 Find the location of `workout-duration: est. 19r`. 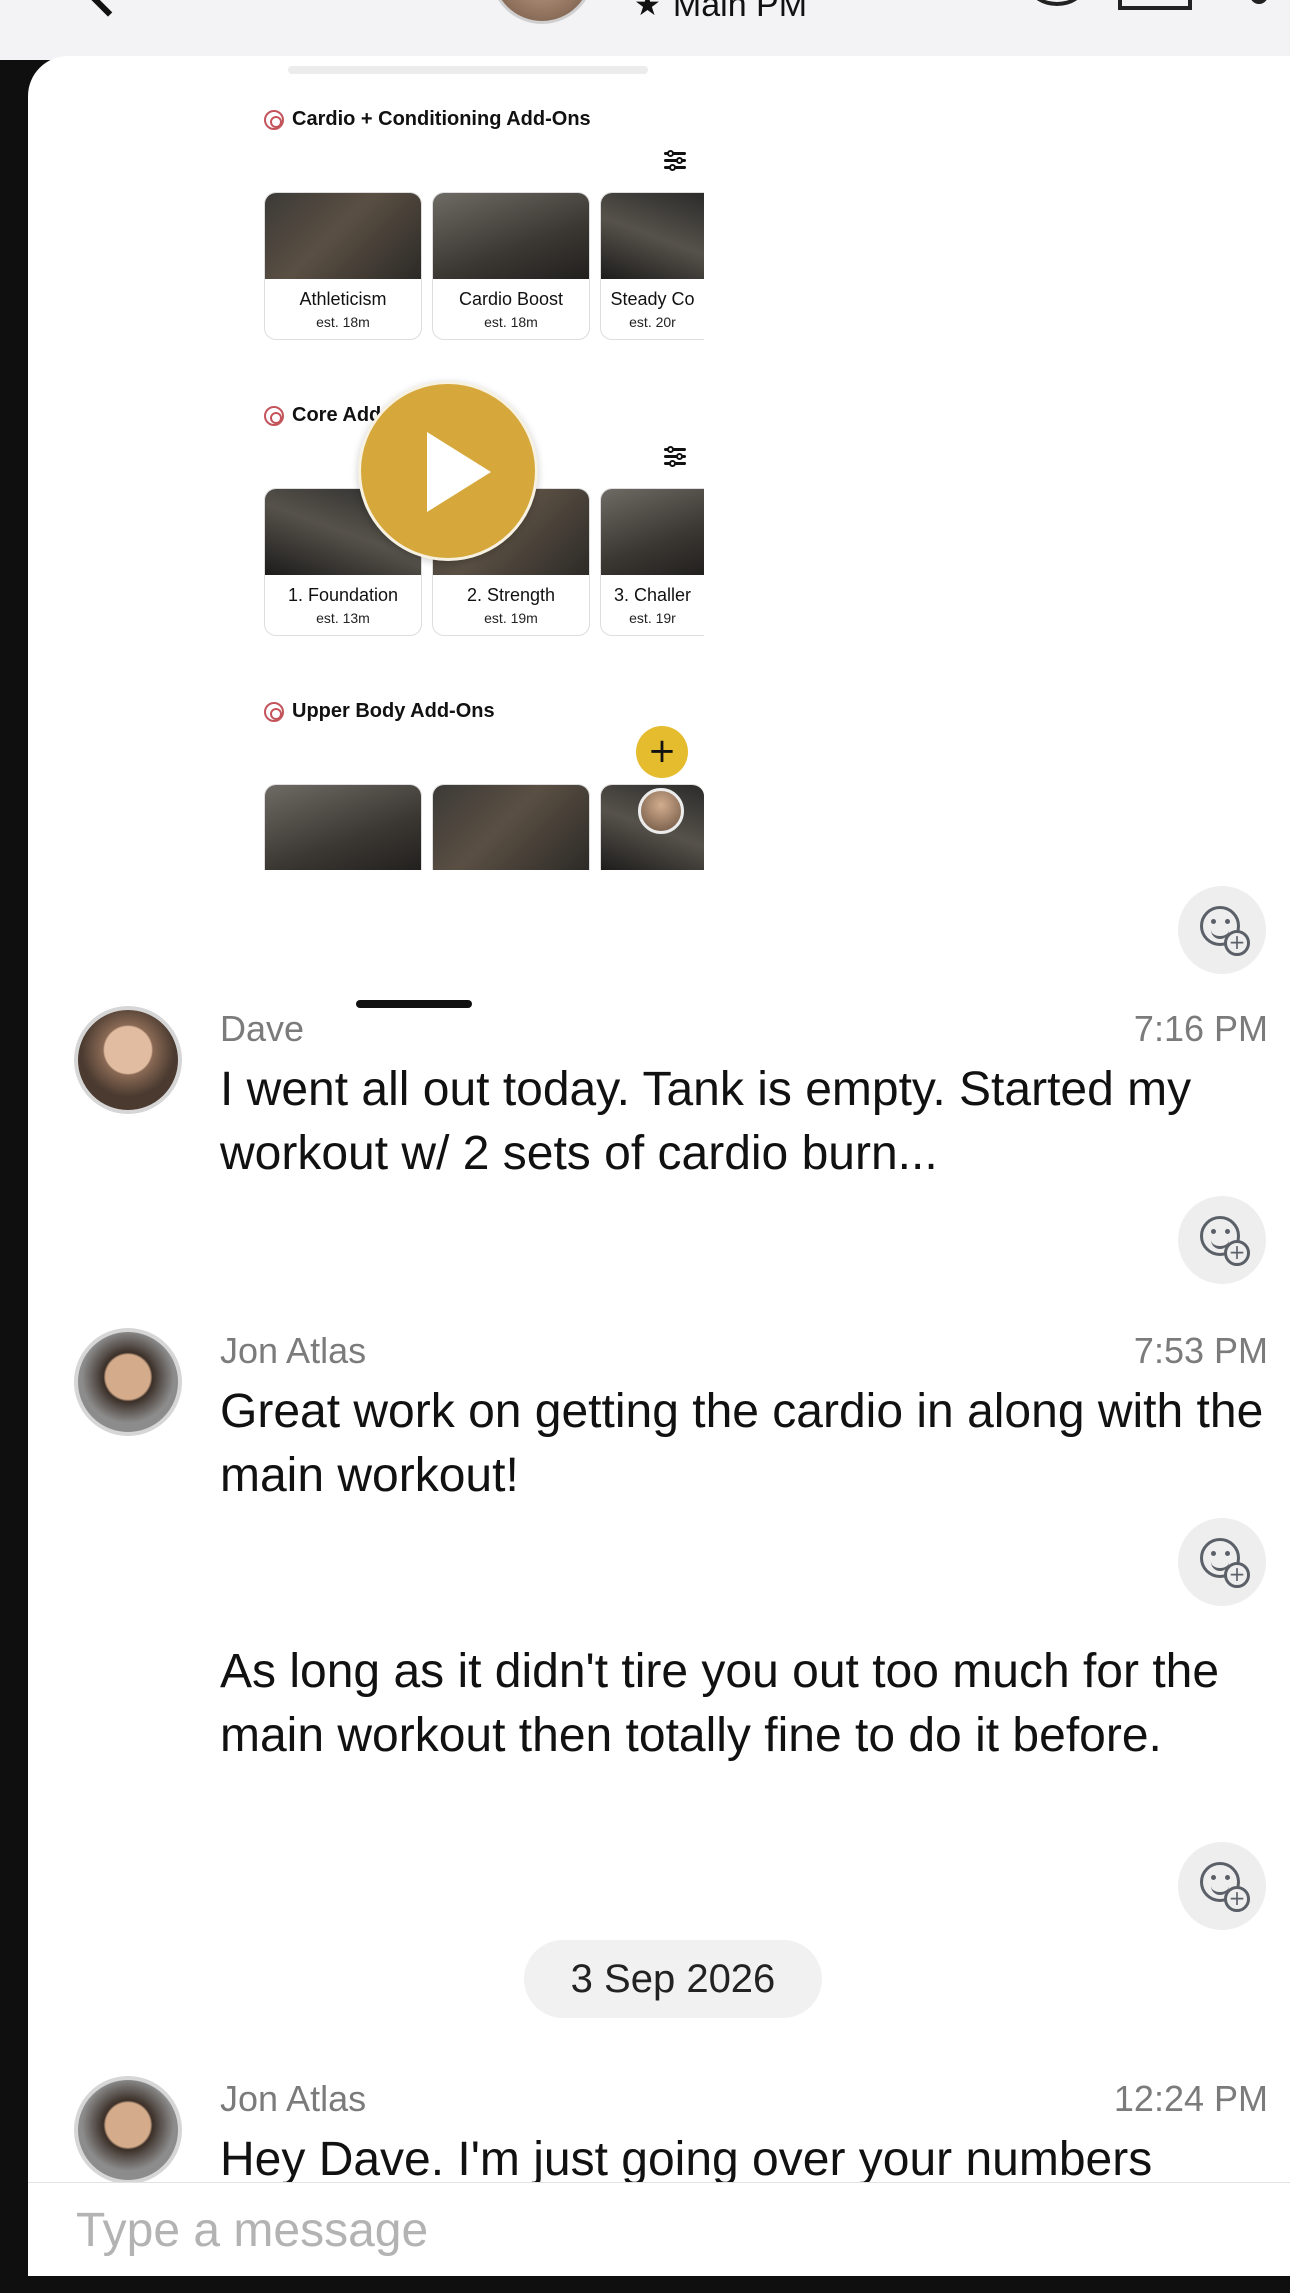

workout-duration: est. 19r is located at coordinates (652, 618).